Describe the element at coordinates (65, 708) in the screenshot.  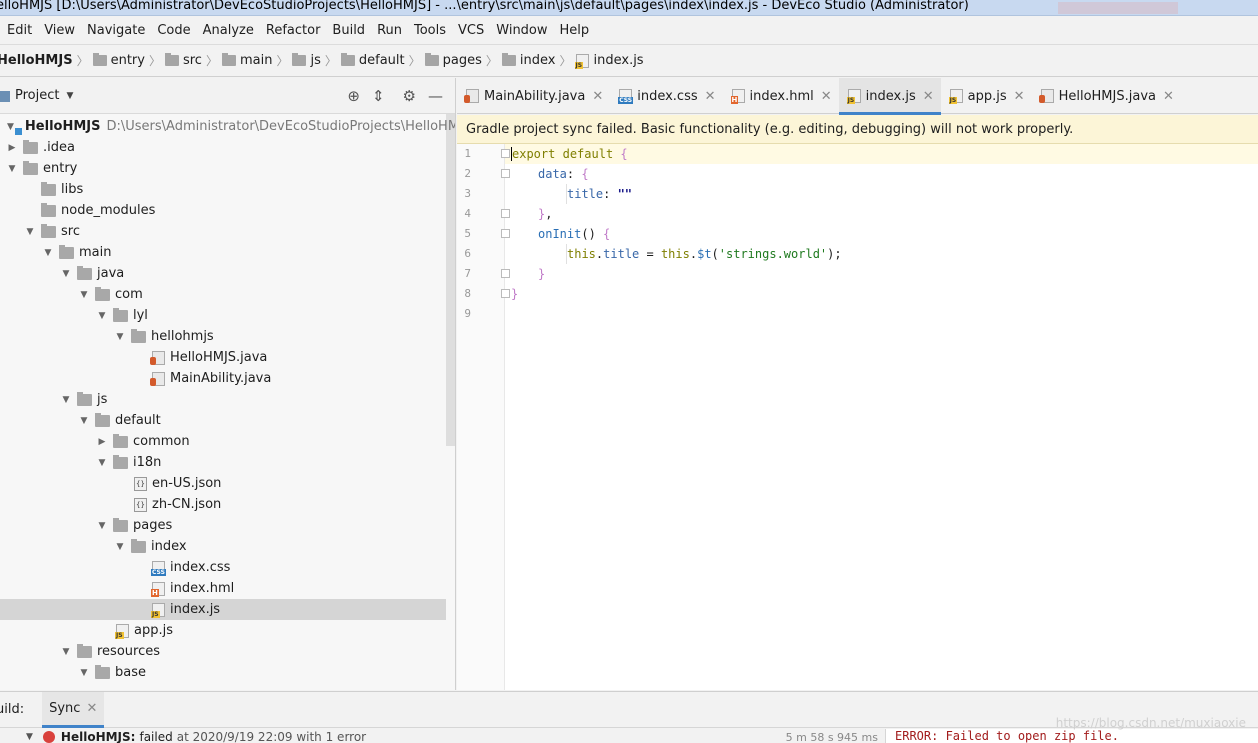
I see `tab-label: Sync` at that location.